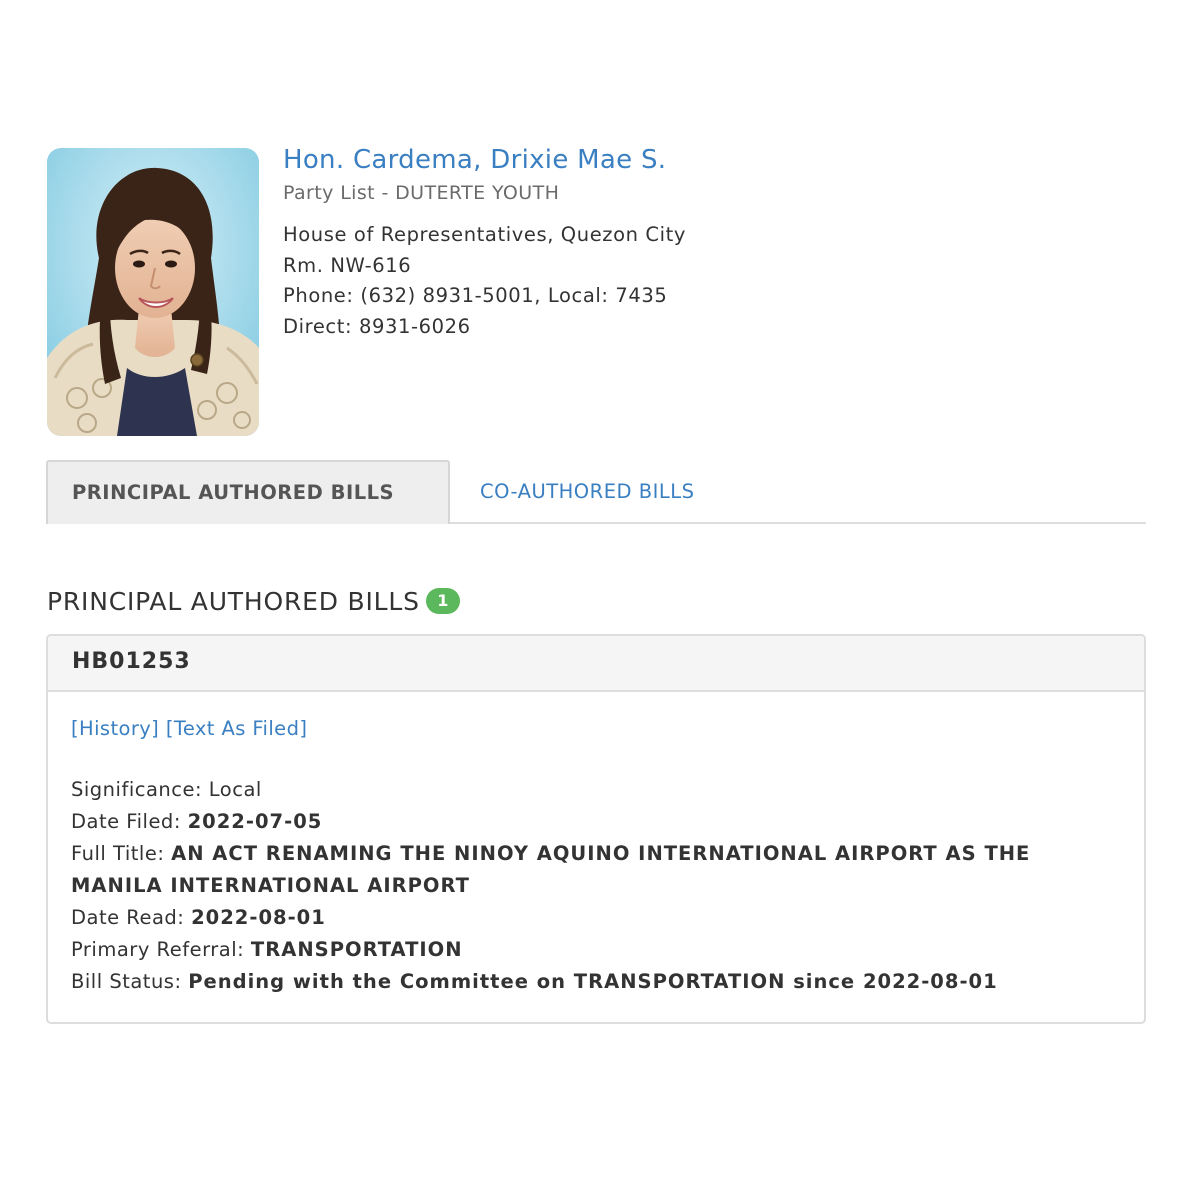 This screenshot has height=1200, width=1200. Describe the element at coordinates (248, 492) in the screenshot. I see `tab-principal-authored-bills: PRINCIPAL AUTHORED BILLS` at that location.